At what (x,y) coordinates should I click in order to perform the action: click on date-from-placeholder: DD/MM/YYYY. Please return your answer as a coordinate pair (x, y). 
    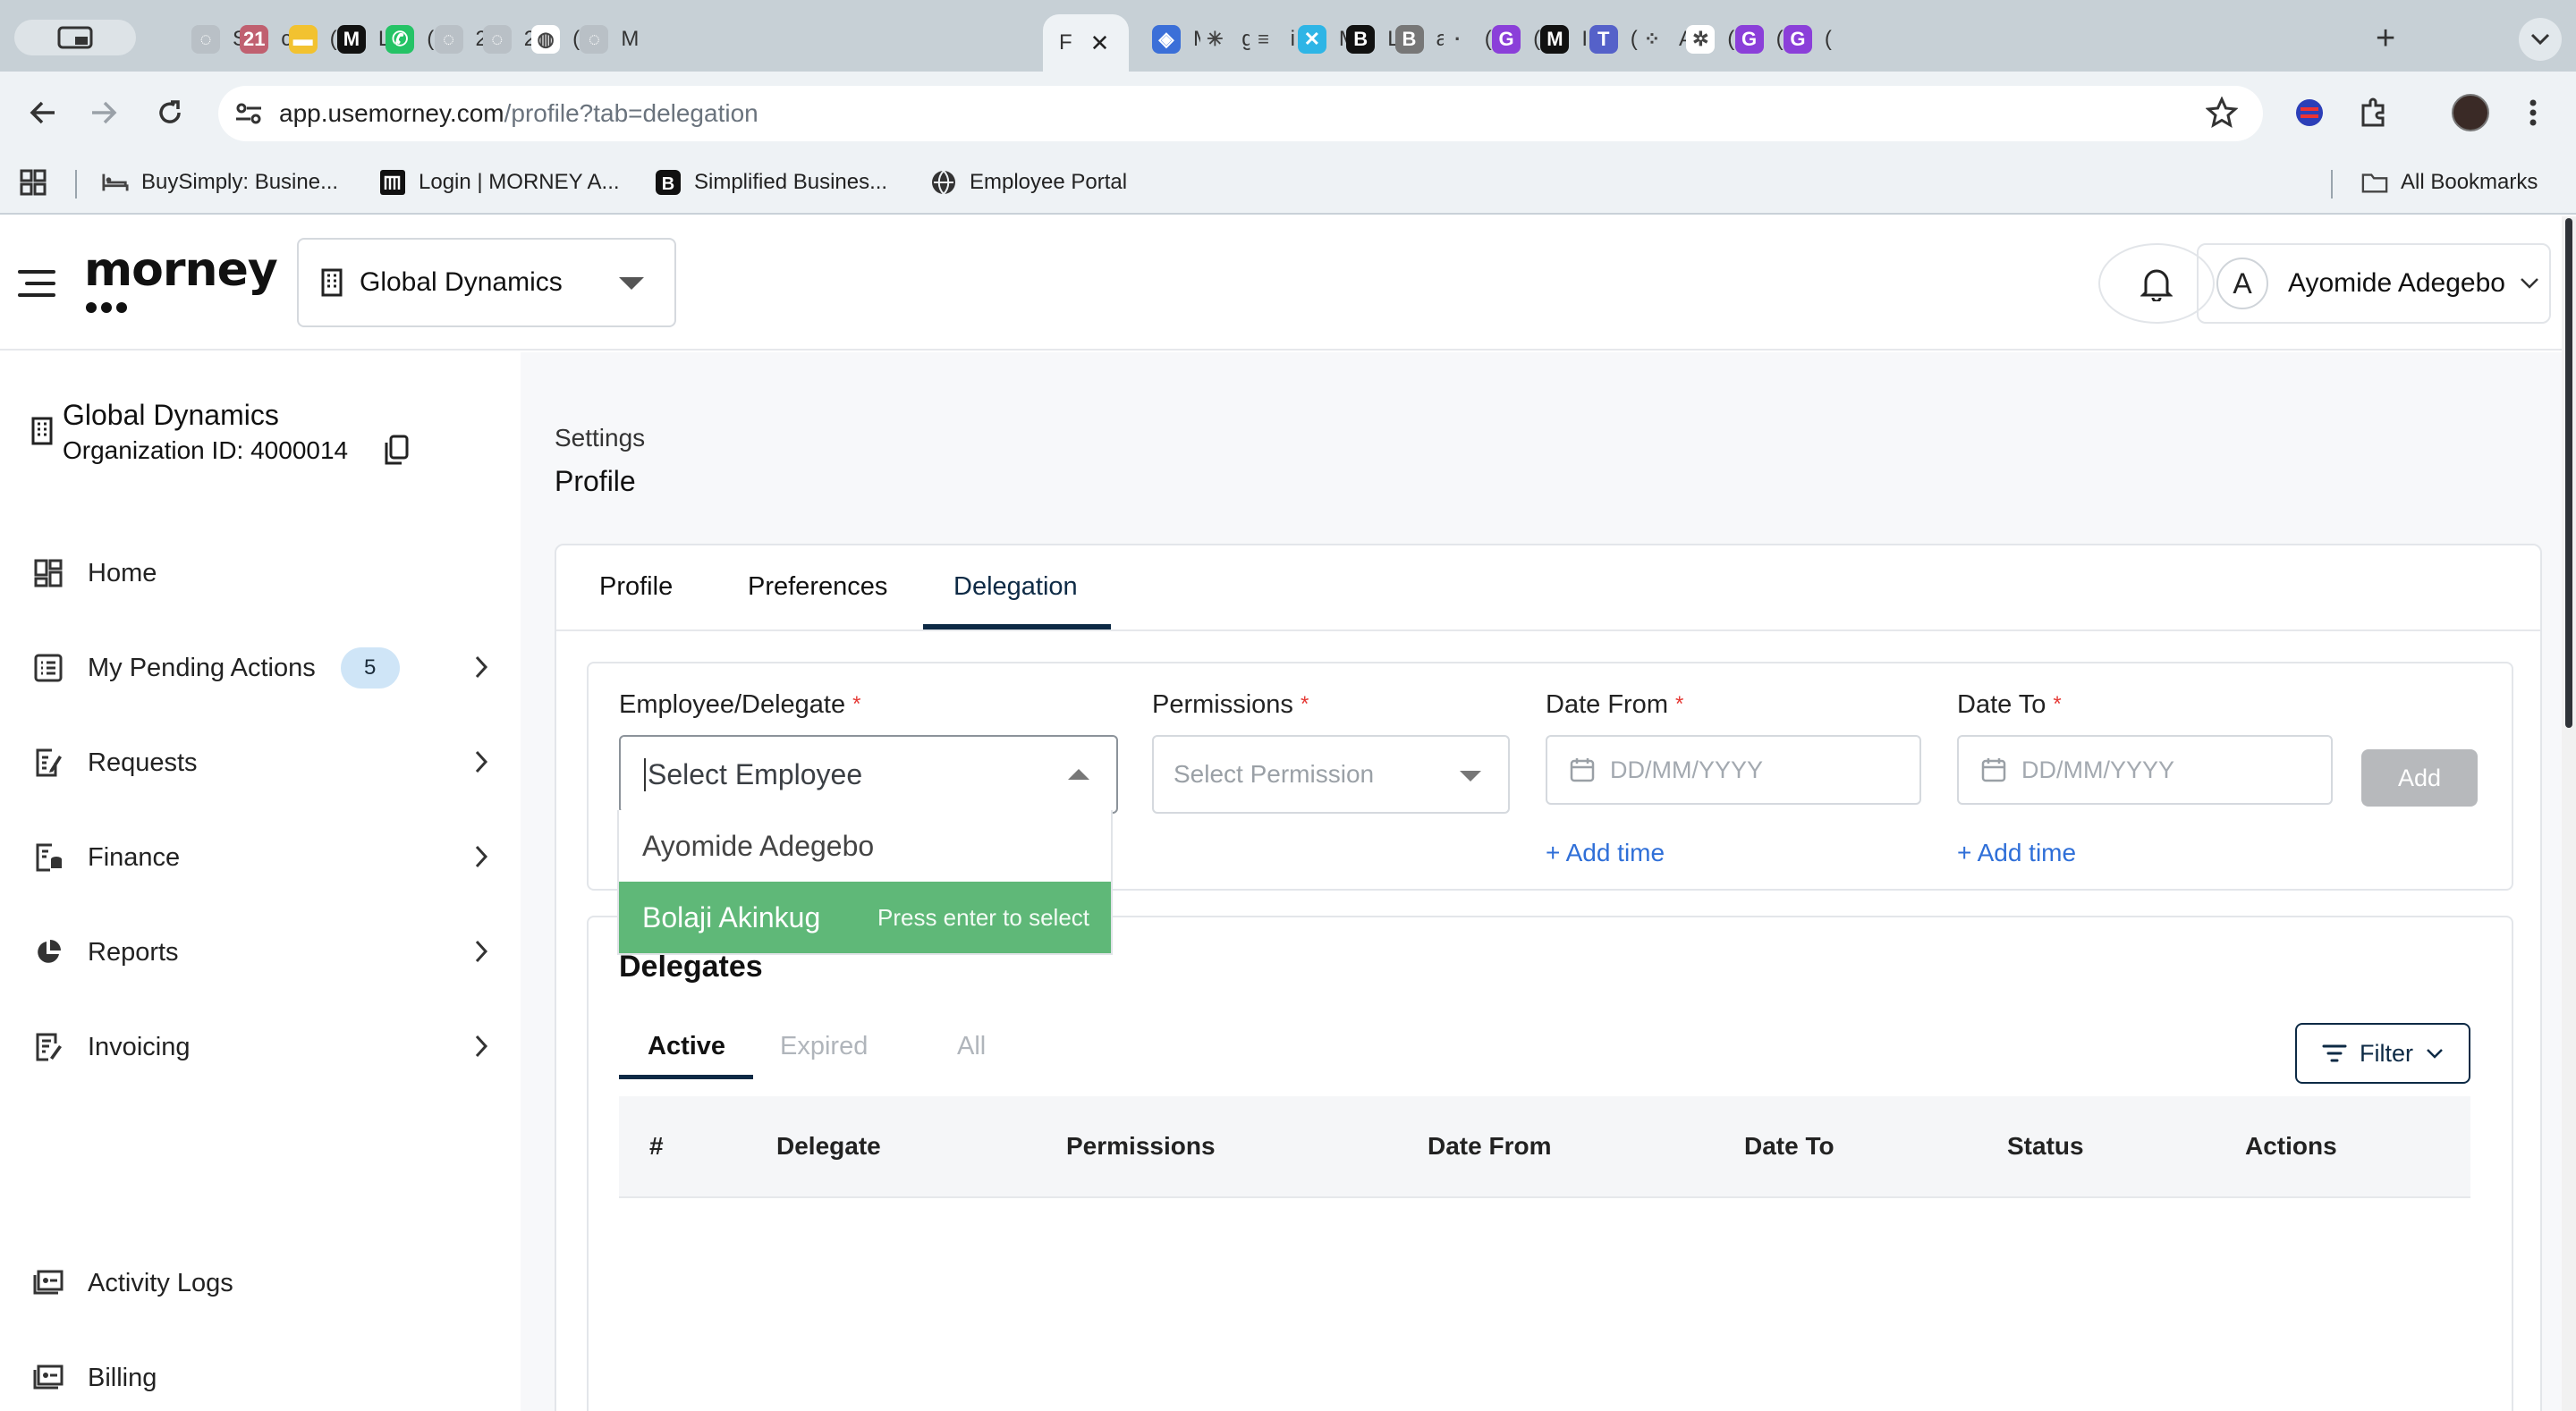
    Looking at the image, I should click on (1687, 769).